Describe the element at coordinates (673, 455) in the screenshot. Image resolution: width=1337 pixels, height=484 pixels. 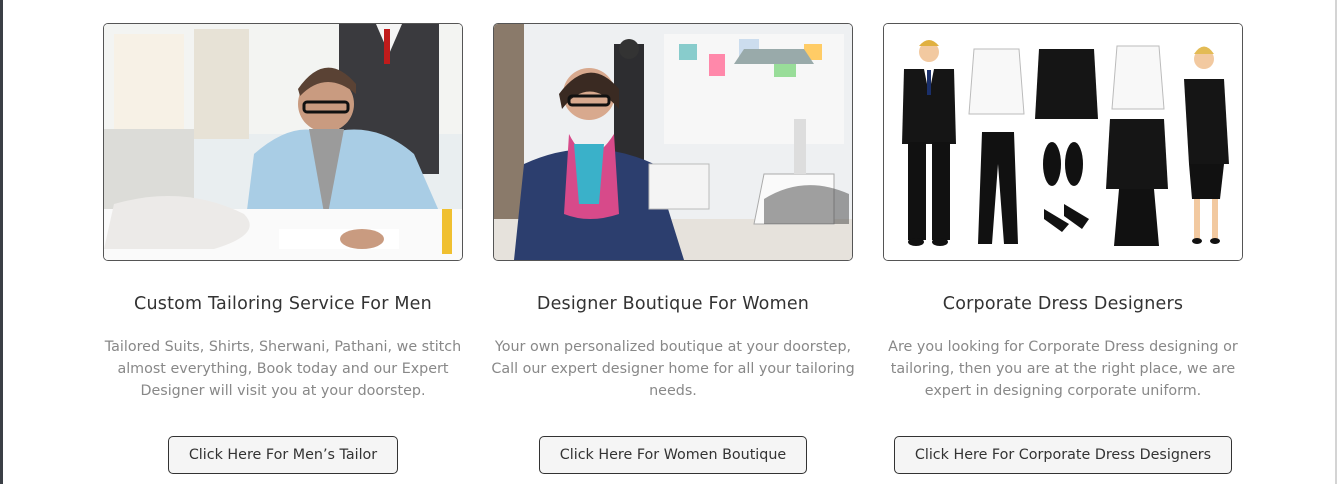
I see `women-boutique-button: Click Here For Women Boutique` at that location.